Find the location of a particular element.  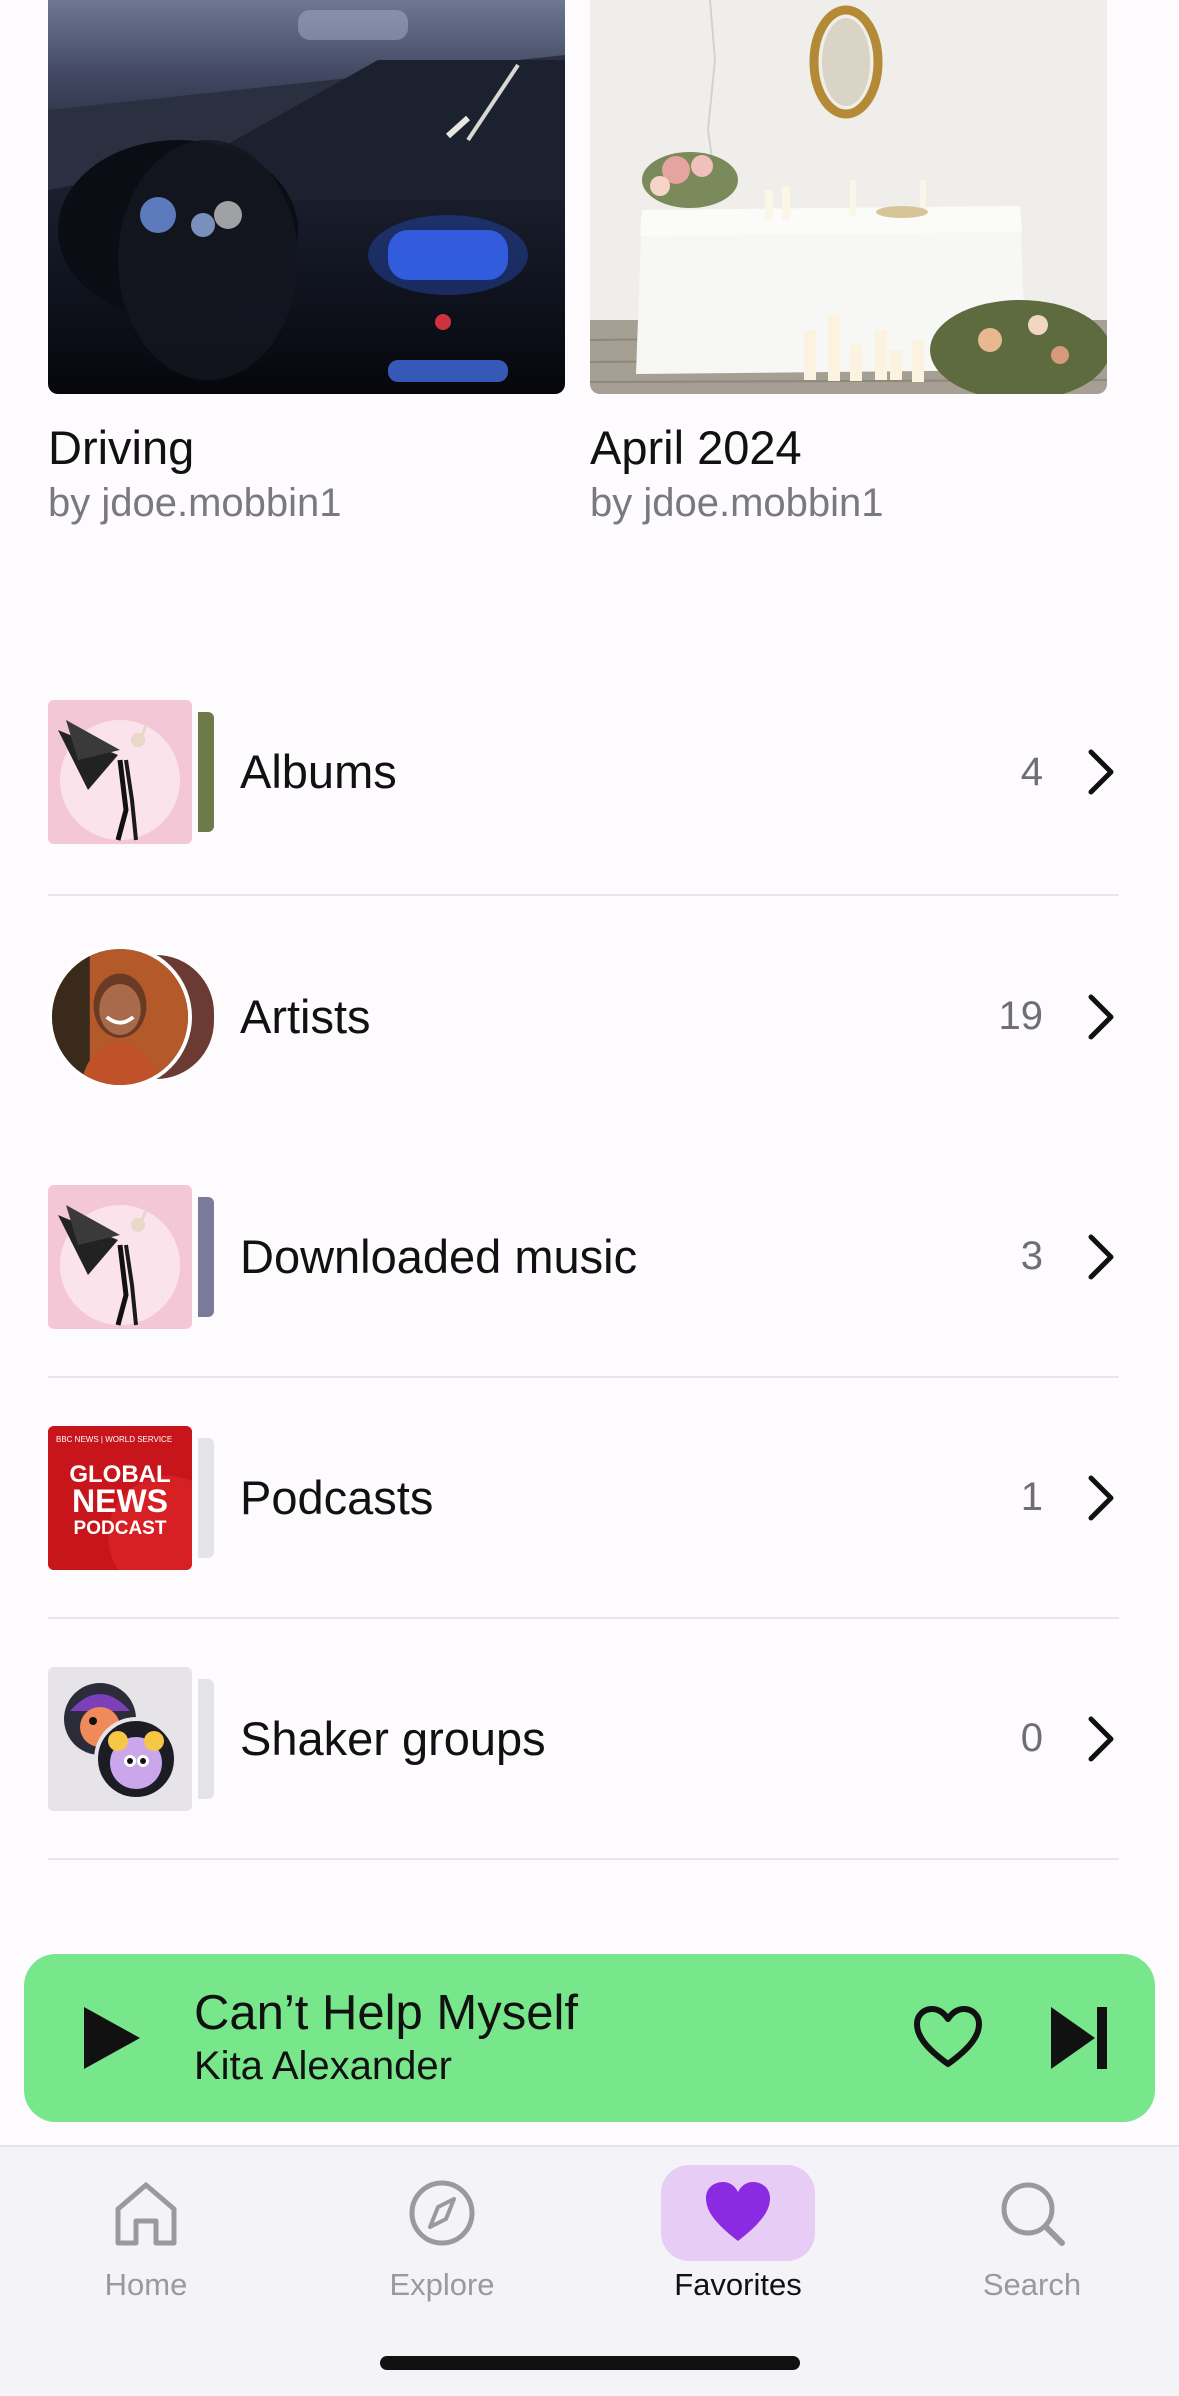

library-row-count: 19 is located at coordinates (1021, 1016).